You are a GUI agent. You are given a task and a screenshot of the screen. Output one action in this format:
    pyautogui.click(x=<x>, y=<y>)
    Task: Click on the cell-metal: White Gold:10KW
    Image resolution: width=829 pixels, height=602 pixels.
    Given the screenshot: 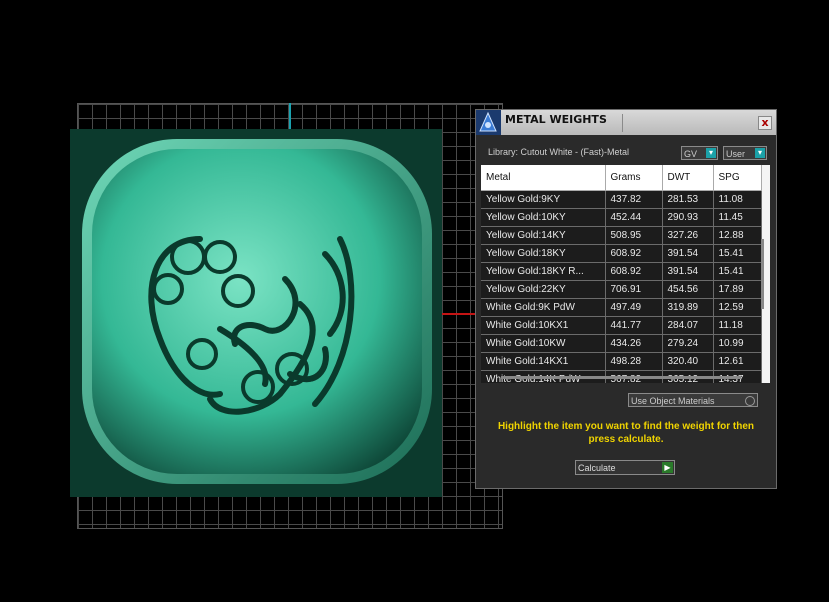 What is the action you would take?
    pyautogui.click(x=543, y=343)
    